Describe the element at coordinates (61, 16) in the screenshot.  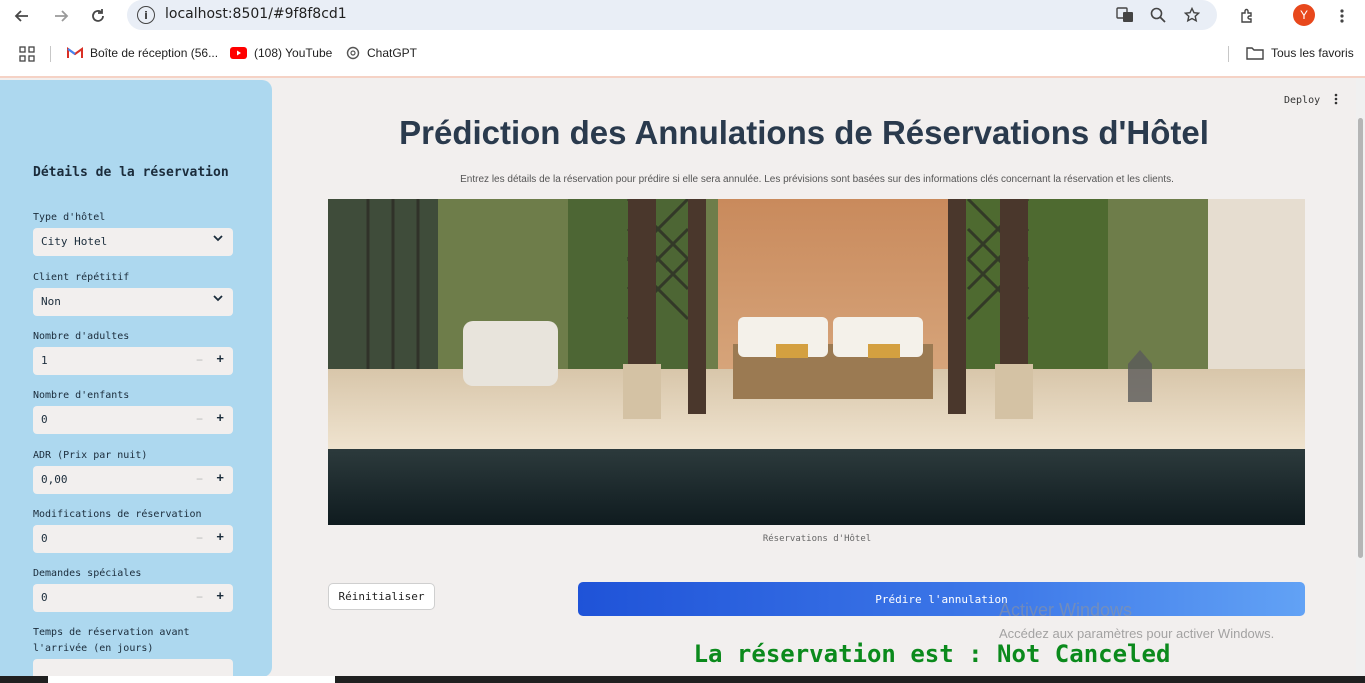
I see `forward-arrow-icon` at that location.